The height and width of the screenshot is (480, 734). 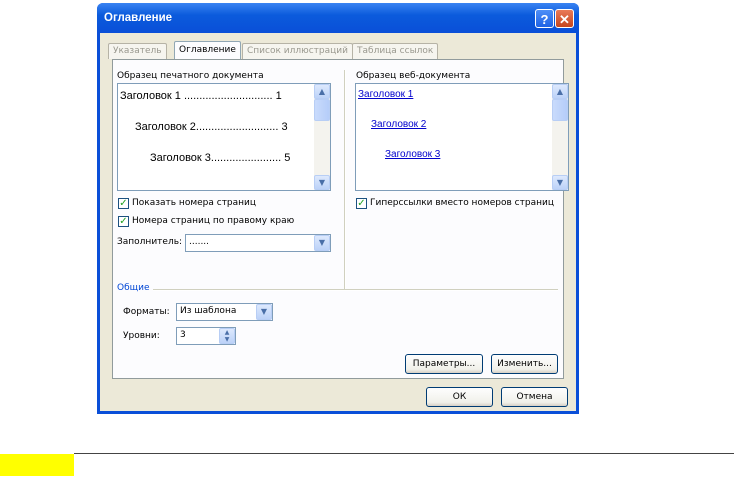 What do you see at coordinates (462, 203) in the screenshot?
I see `hyperlinks-label: Гиперссылки вместо номеров страниц` at bounding box center [462, 203].